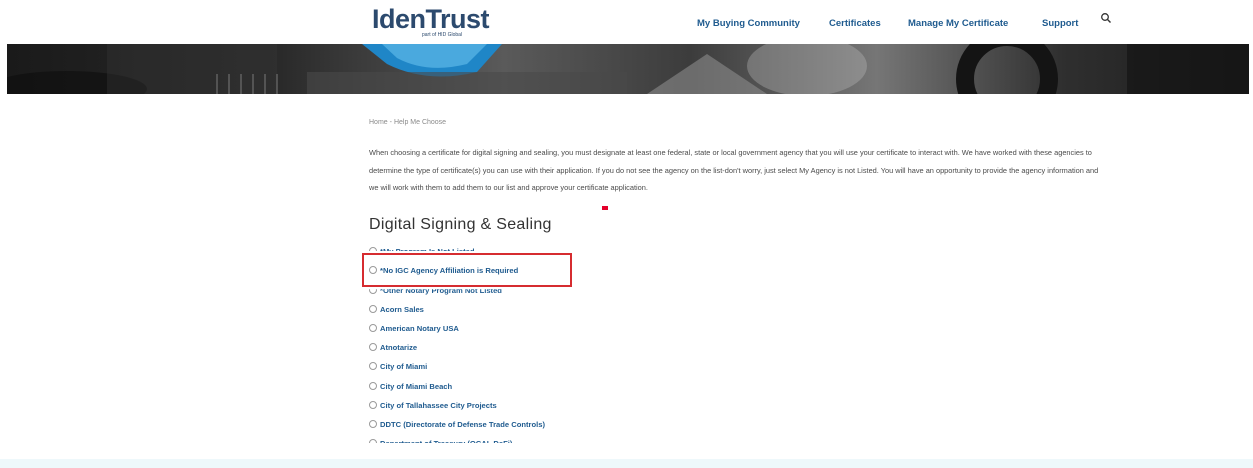 The image size is (1253, 468). I want to click on option-label: City of Tallahassee City Projects, so click(438, 405).